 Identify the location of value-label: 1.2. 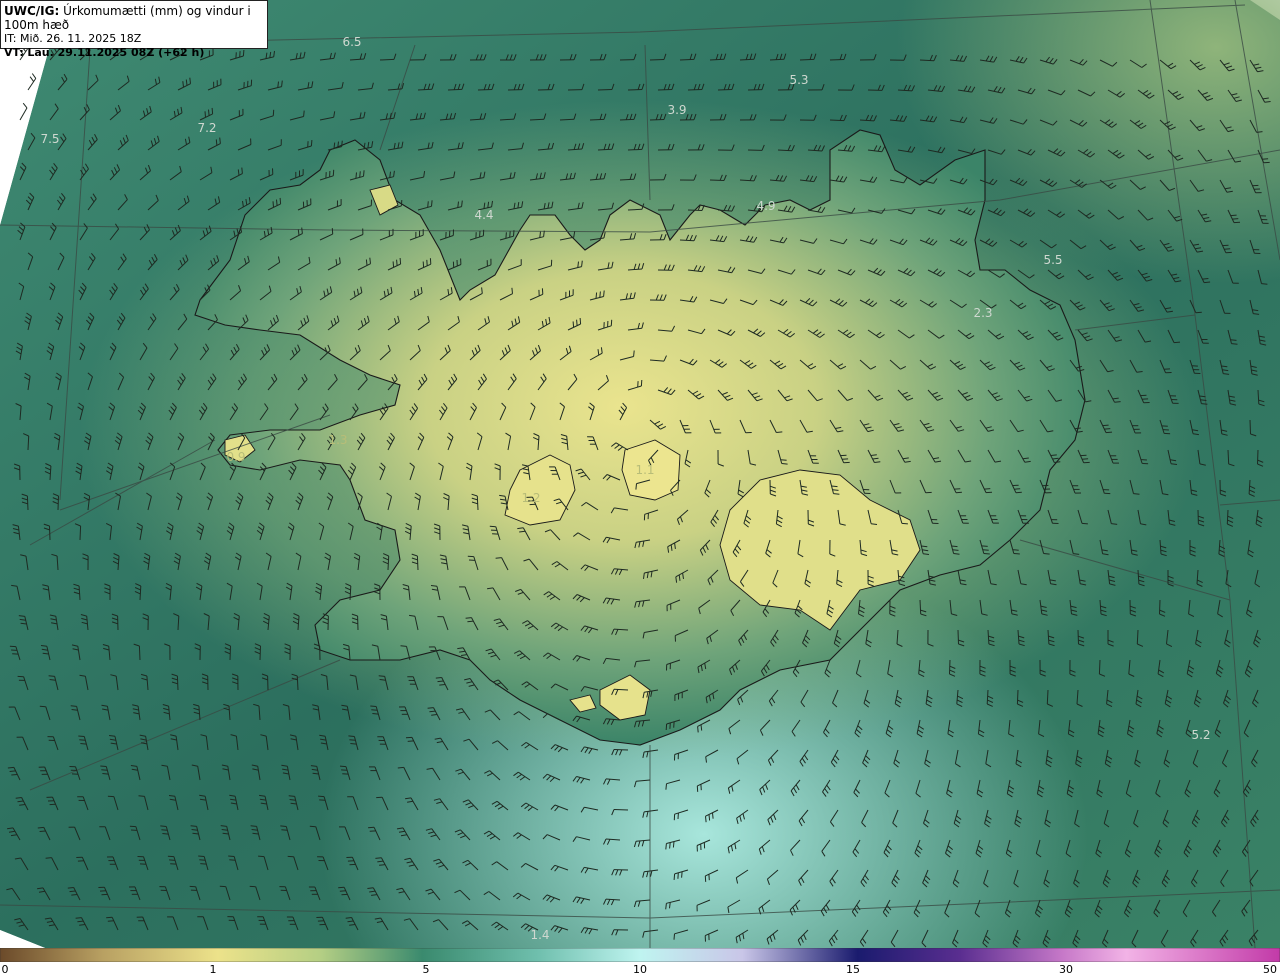
(531, 498).